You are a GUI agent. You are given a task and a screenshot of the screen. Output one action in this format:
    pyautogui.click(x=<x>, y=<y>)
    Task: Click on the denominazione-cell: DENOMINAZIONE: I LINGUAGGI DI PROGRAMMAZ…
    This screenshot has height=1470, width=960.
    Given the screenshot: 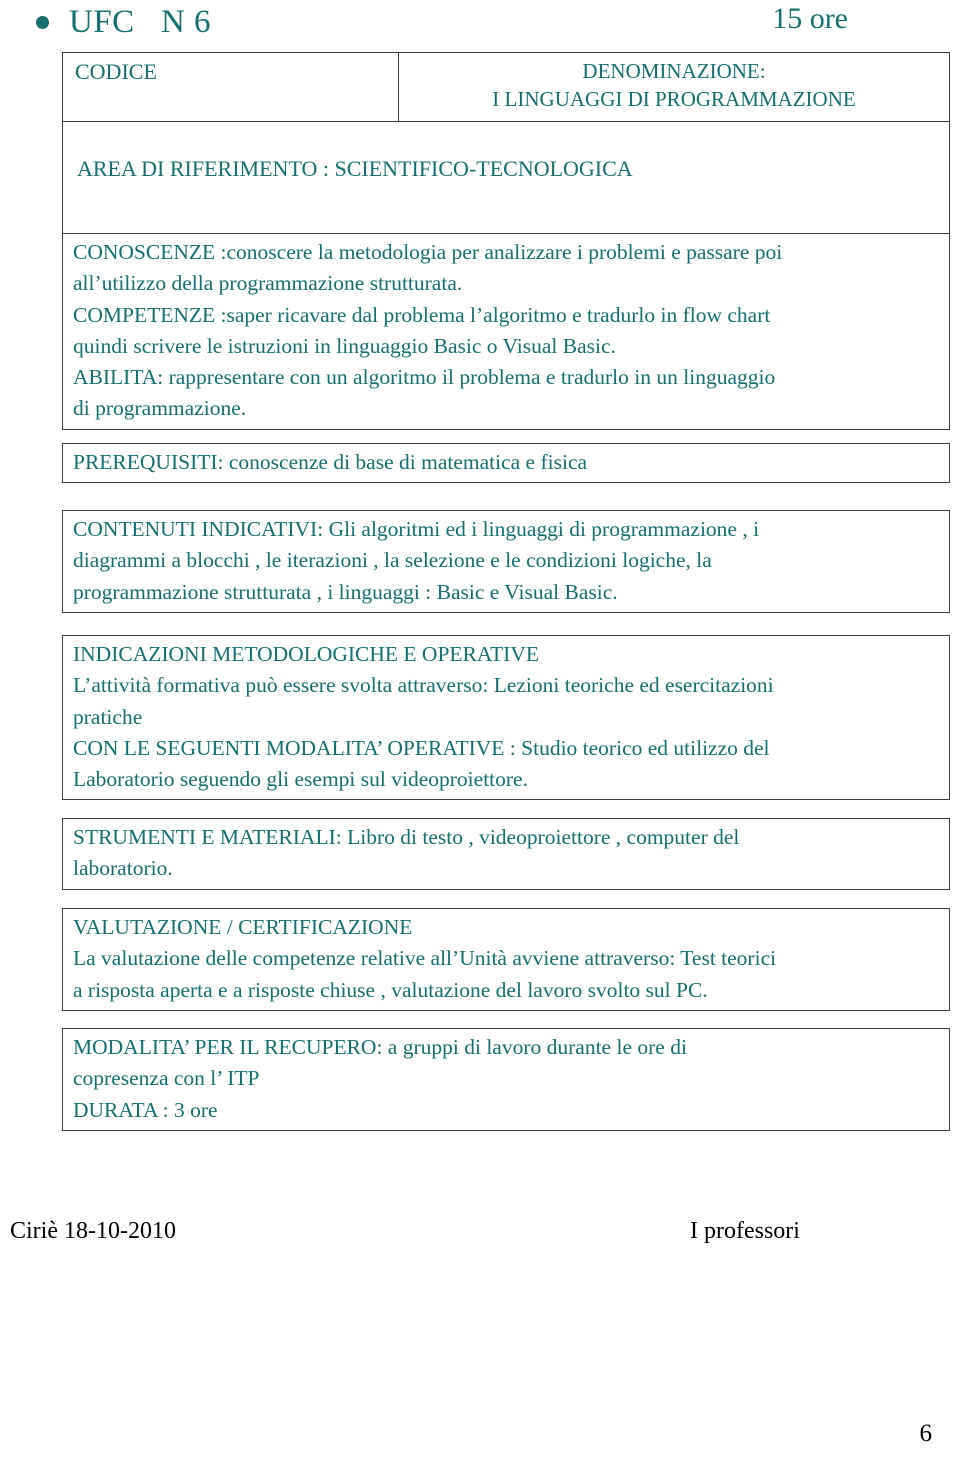 What is the action you would take?
    pyautogui.click(x=674, y=87)
    